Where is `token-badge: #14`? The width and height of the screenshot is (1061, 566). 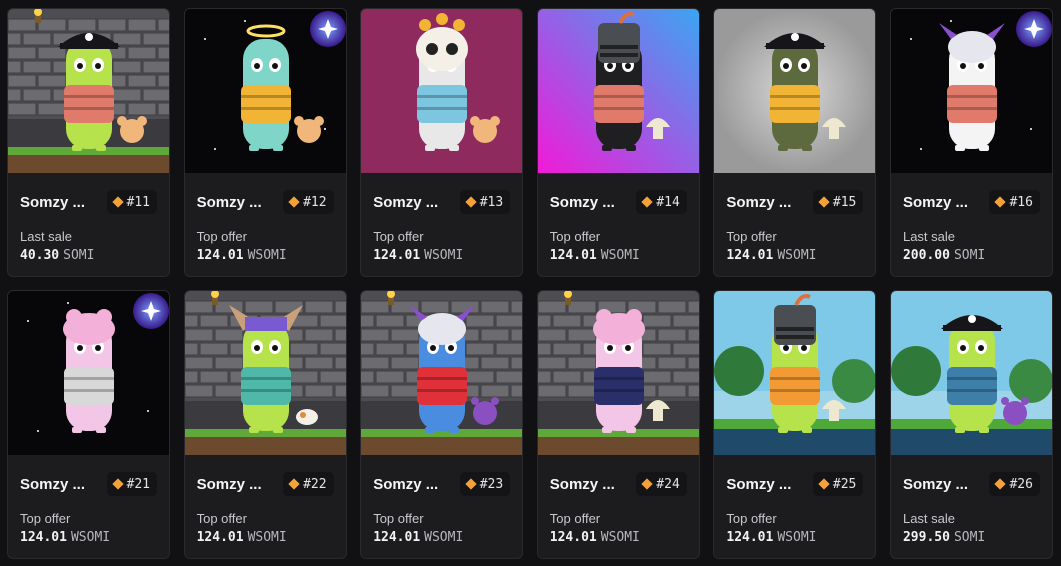 token-badge: #14 is located at coordinates (661, 202).